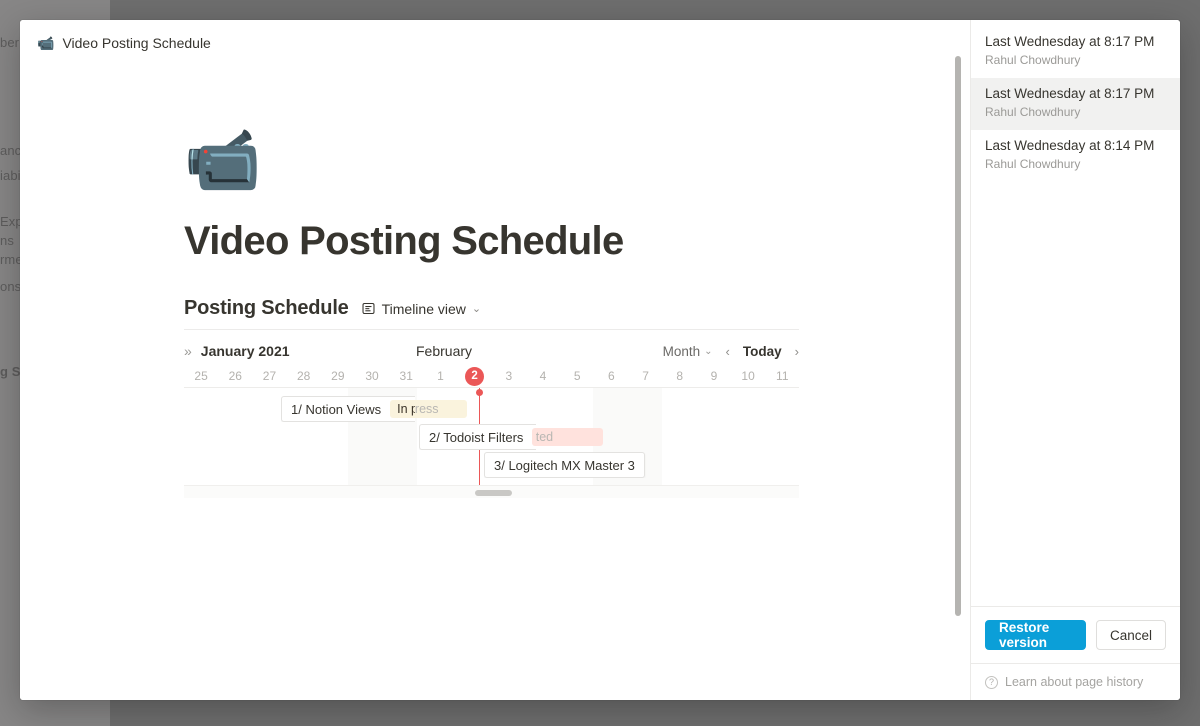 The height and width of the screenshot is (726, 1200). I want to click on today-badge: 2, so click(475, 377).